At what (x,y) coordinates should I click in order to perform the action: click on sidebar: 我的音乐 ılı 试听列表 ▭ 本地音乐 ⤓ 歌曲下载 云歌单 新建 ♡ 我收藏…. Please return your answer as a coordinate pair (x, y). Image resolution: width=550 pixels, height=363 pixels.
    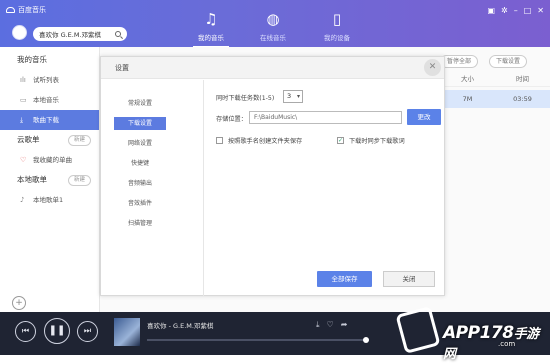
    Looking at the image, I should click on (50, 179).